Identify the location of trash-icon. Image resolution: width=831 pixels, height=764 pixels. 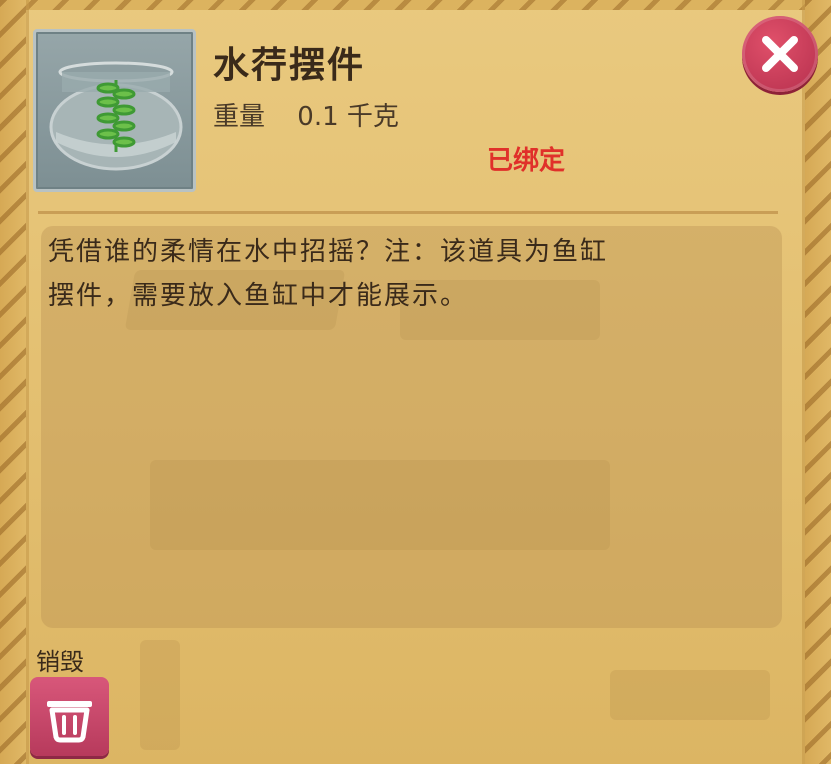
(69, 722).